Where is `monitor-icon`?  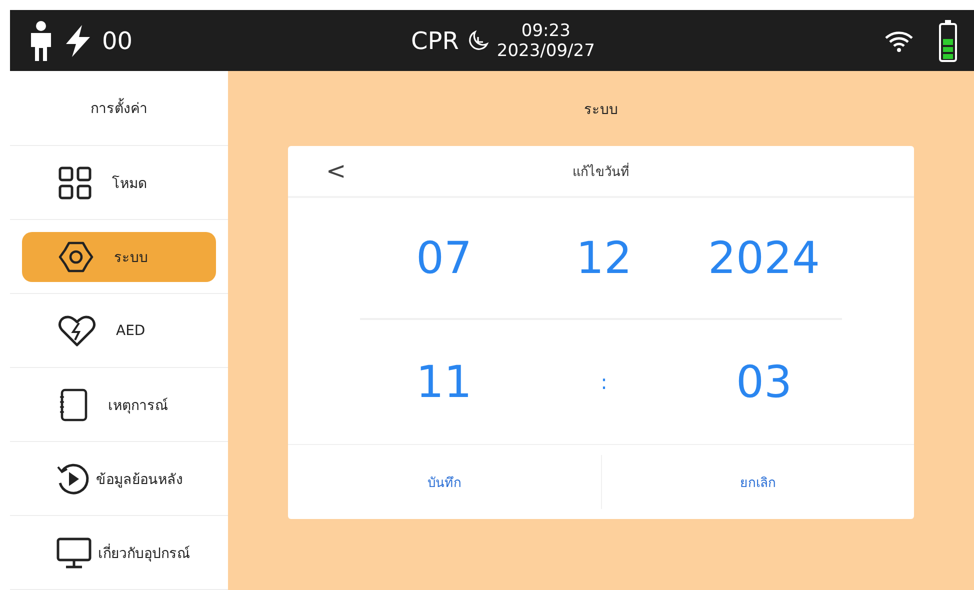 monitor-icon is located at coordinates (74, 552).